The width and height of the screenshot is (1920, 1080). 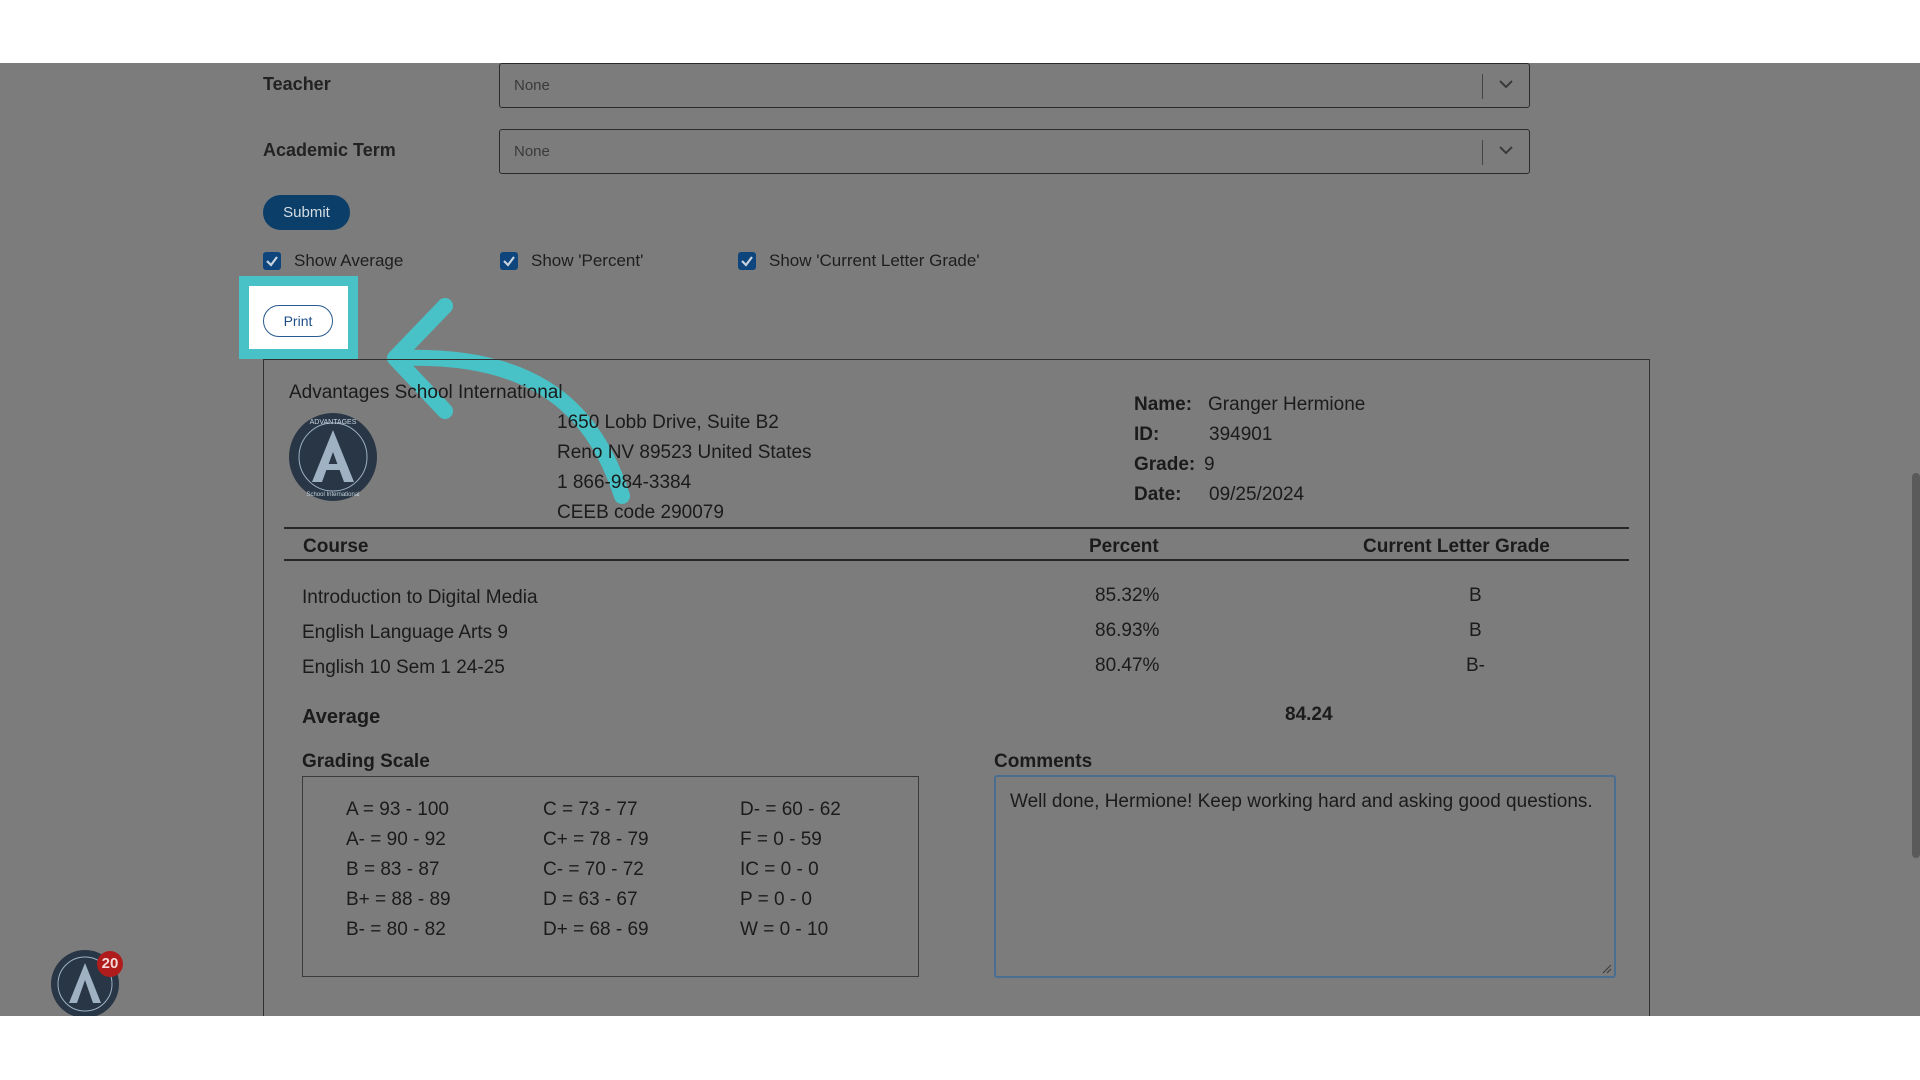 What do you see at coordinates (329, 150) in the screenshot?
I see `academic-term-label: Academic Term` at bounding box center [329, 150].